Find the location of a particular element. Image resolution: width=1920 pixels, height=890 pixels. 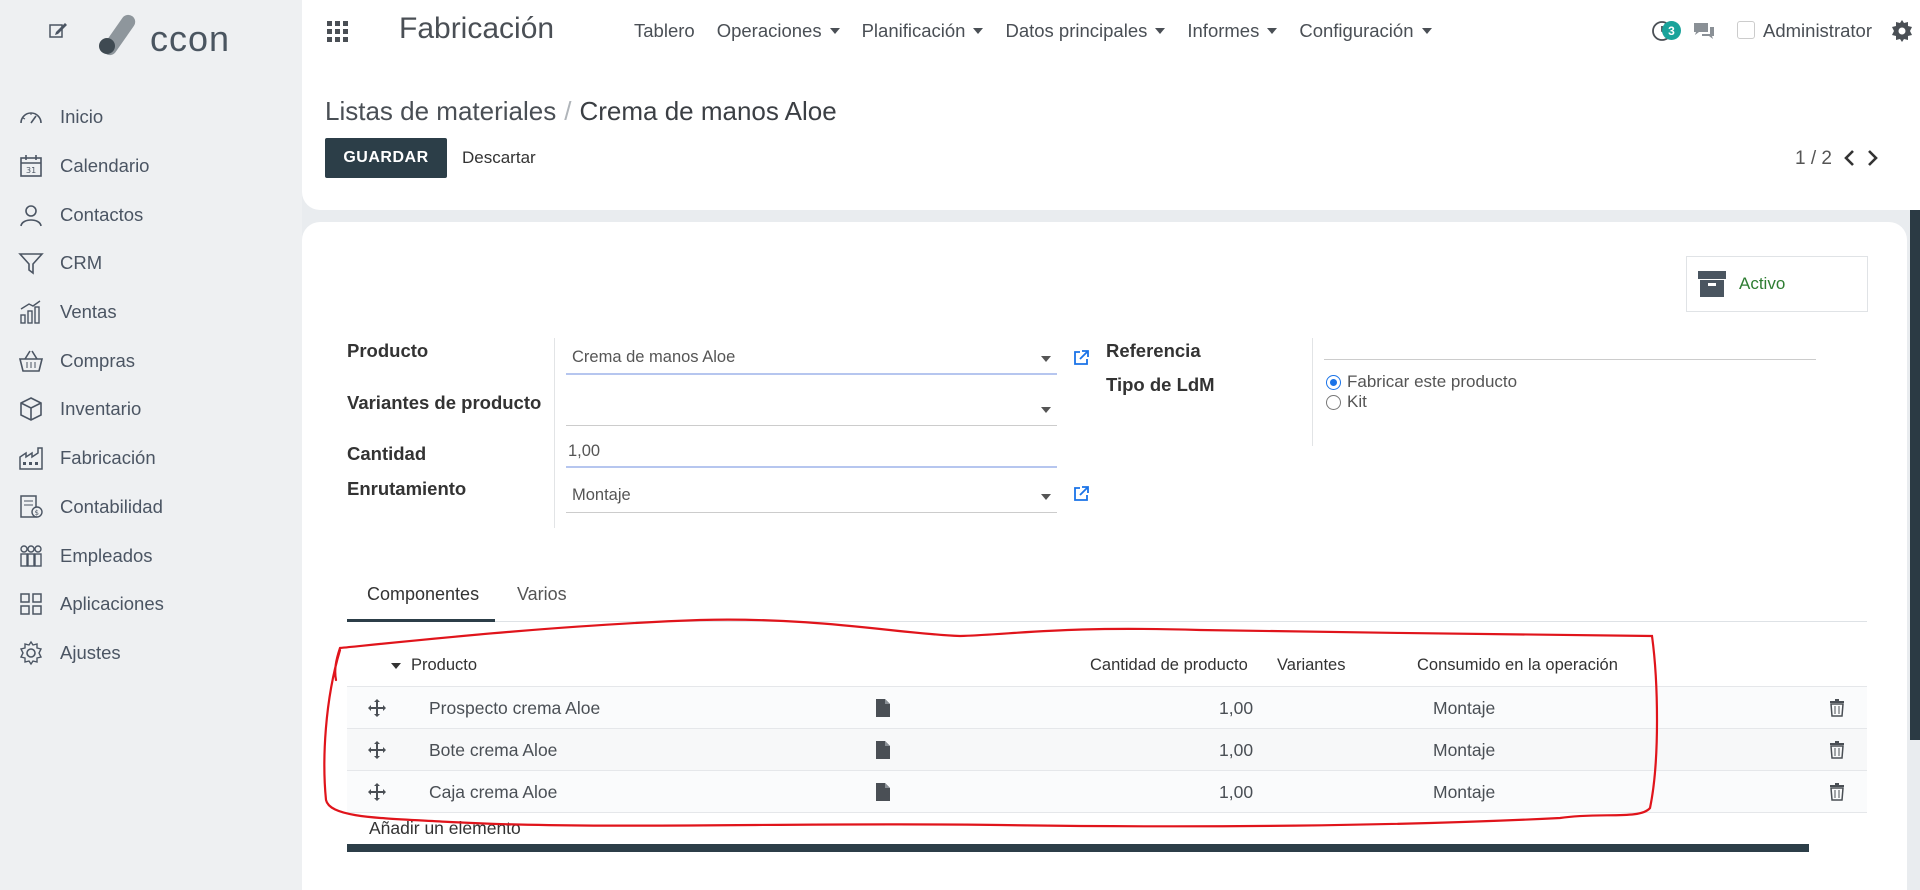

tipo-kit-radio: Kit is located at coordinates (1346, 402).